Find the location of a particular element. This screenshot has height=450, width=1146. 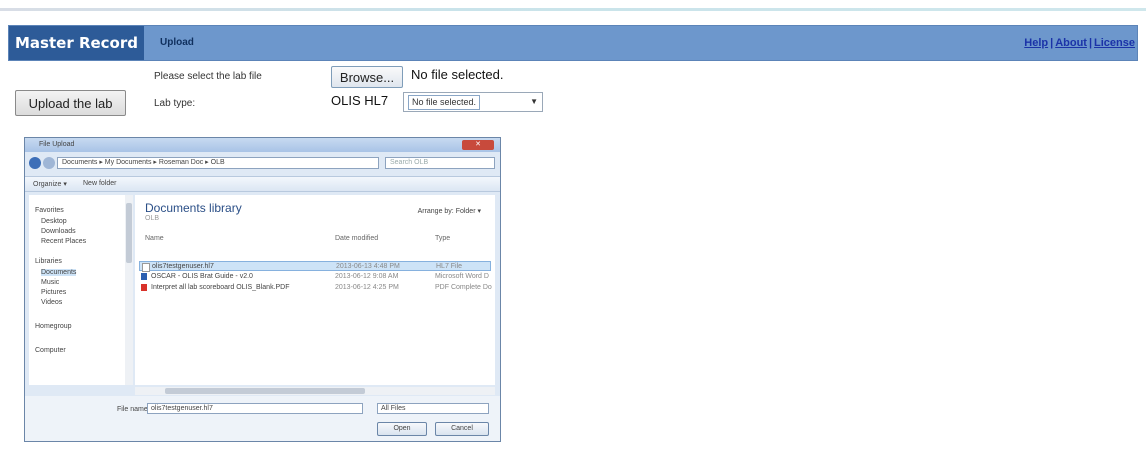

close-icon: ✕ is located at coordinates (478, 145).